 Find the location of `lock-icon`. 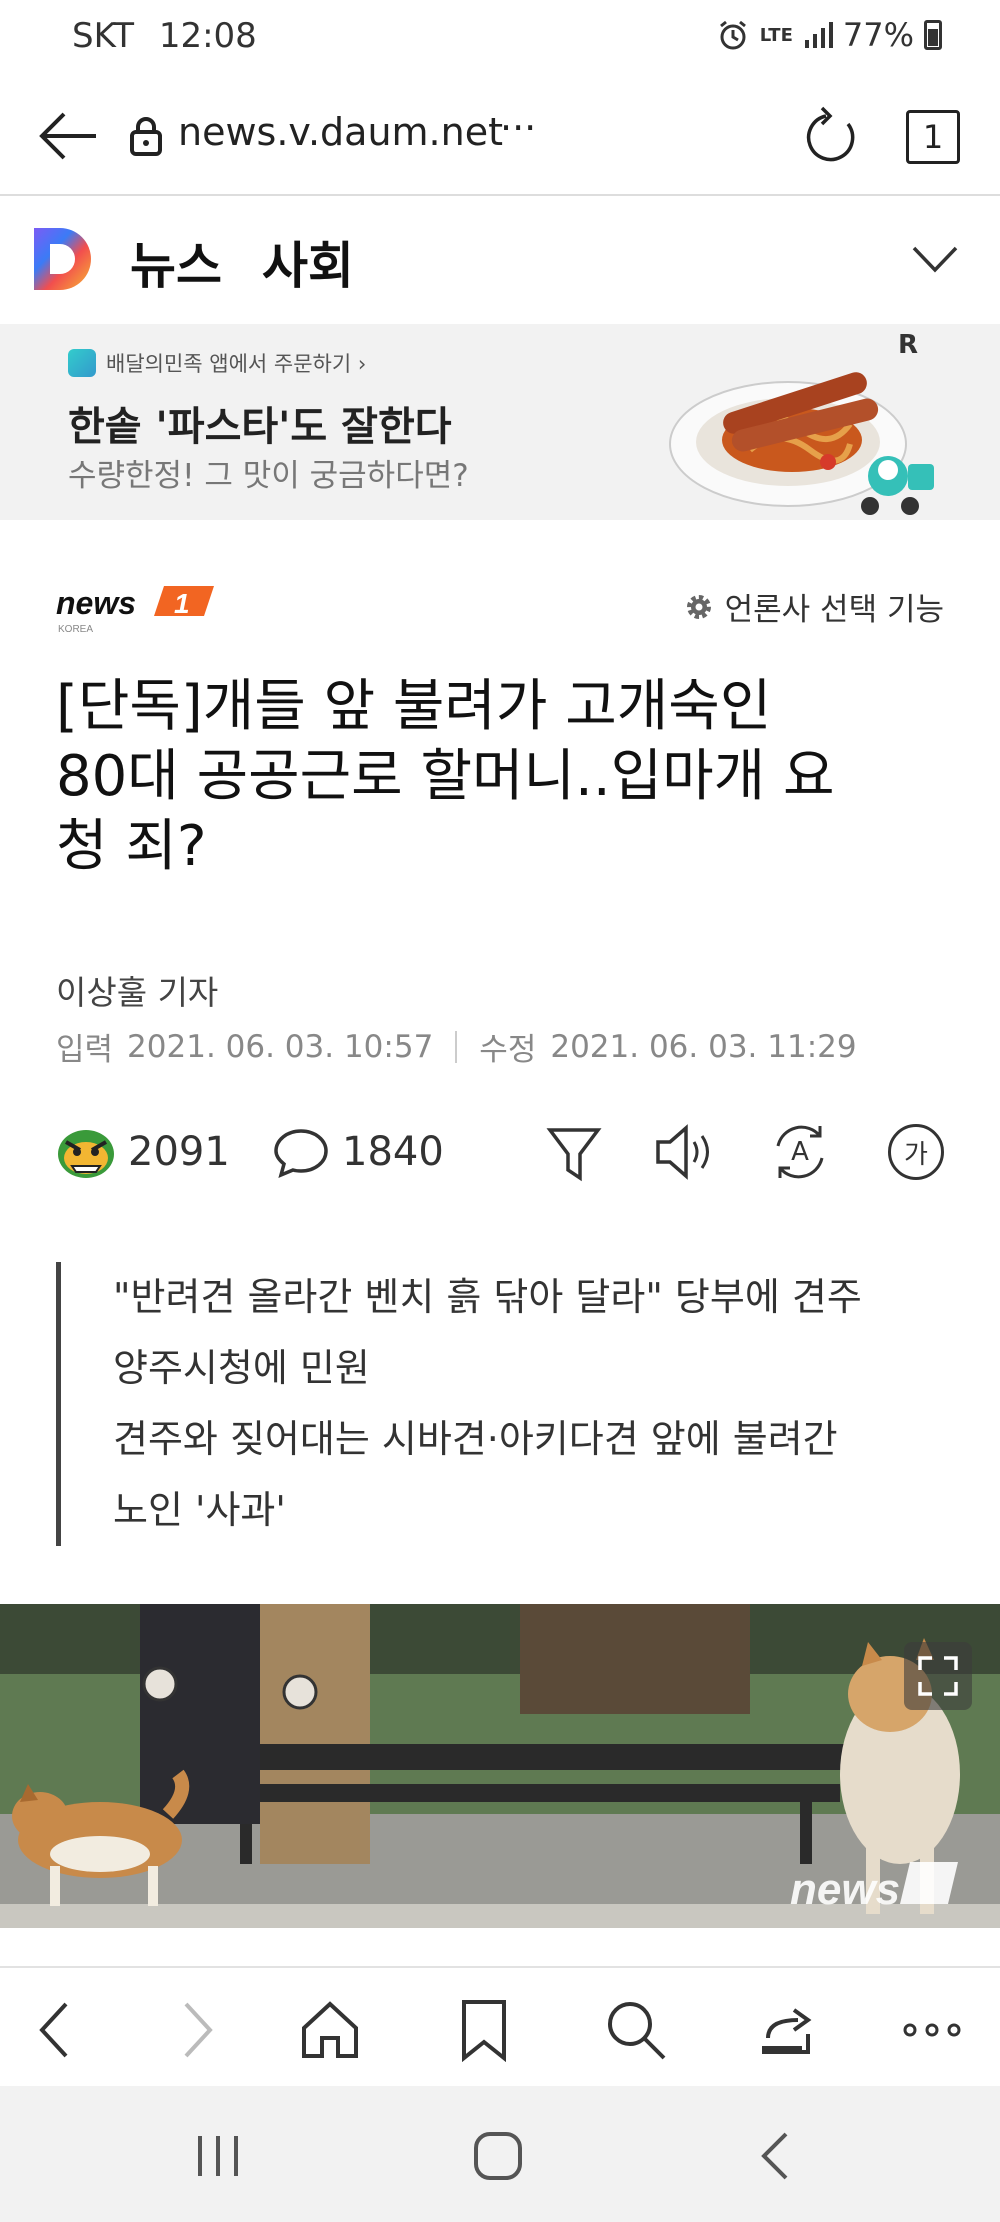

lock-icon is located at coordinates (146, 136).